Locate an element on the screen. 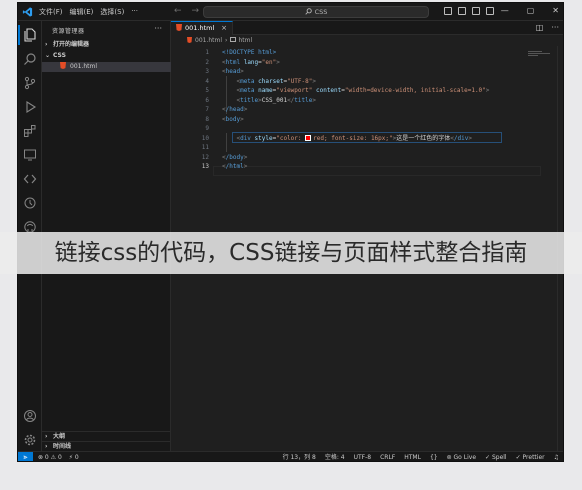  color-swatch-icon is located at coordinates (308, 137).